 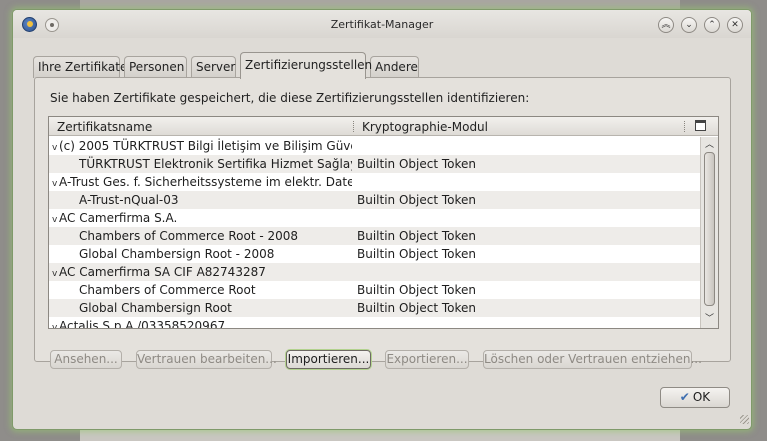 I want to click on row-name: AC Camerfirma SA CIF A82743287, so click(x=162, y=272).